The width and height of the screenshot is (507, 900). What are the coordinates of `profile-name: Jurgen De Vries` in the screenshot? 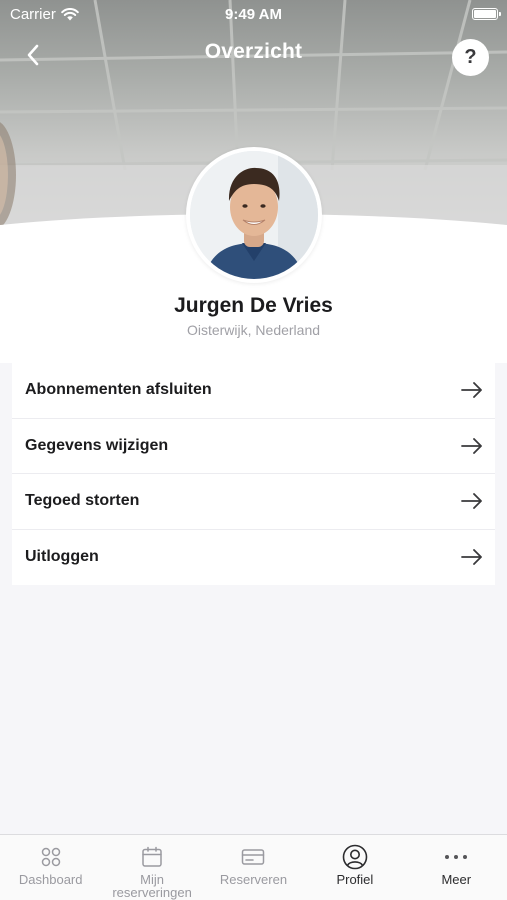 It's located at (253, 305).